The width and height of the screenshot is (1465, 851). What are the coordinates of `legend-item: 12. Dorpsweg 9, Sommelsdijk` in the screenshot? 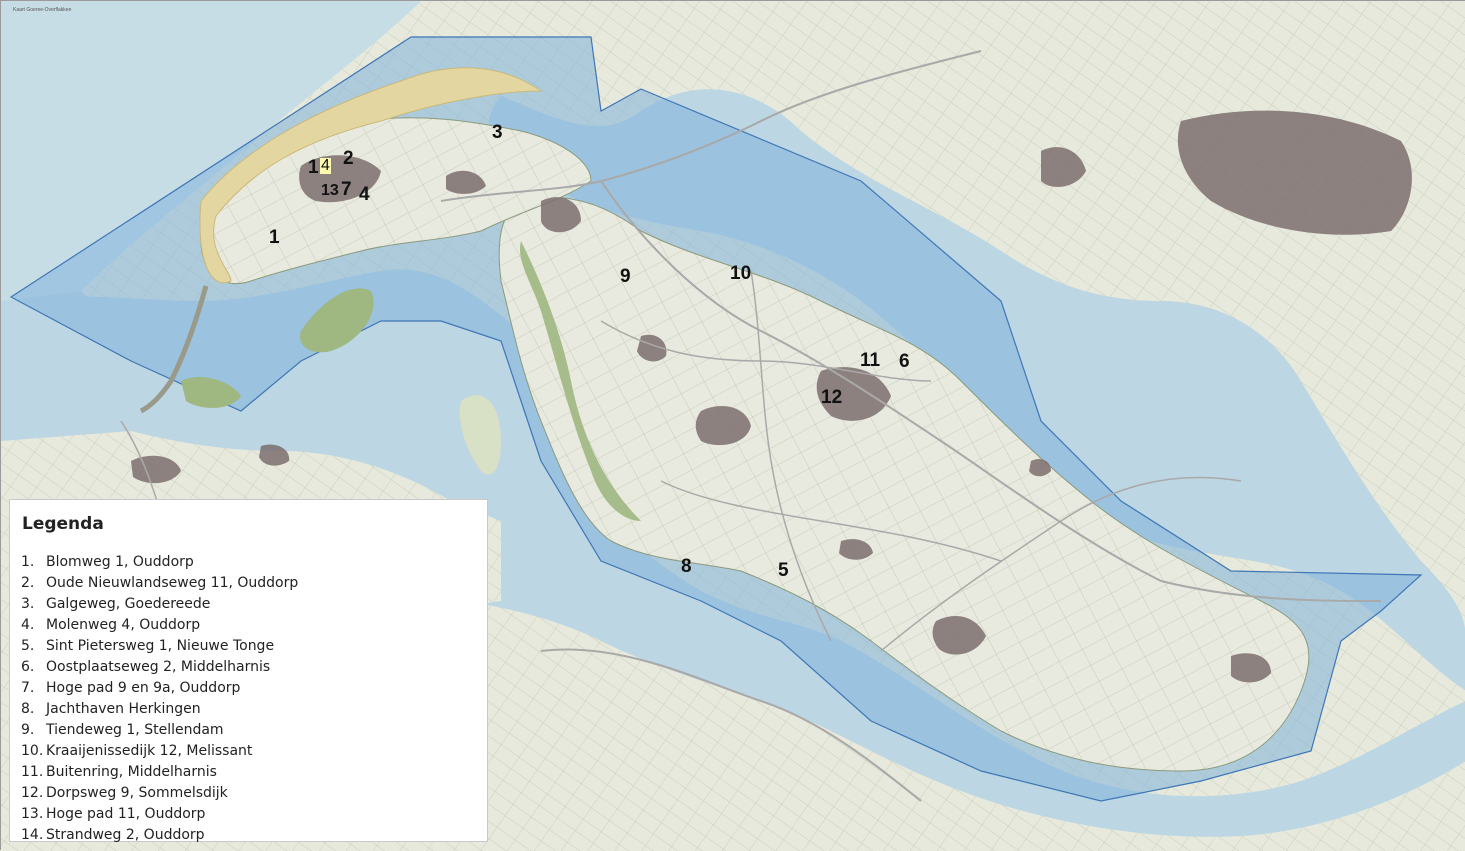 It's located at (159, 795).